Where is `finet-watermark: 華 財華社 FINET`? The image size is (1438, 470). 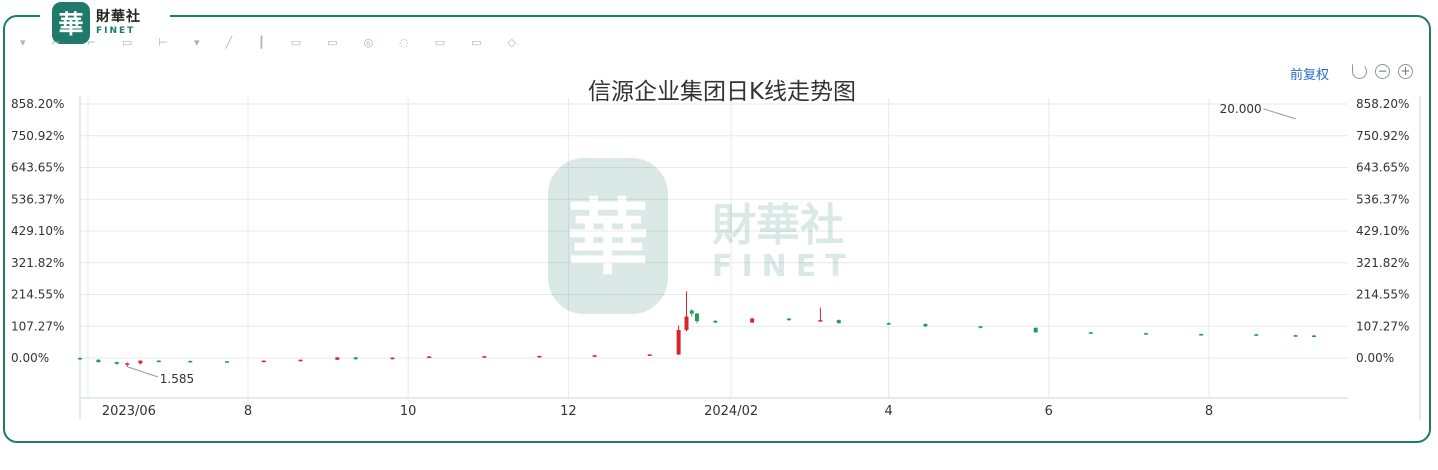 finet-watermark: 華 財華社 FINET is located at coordinates (701, 236).